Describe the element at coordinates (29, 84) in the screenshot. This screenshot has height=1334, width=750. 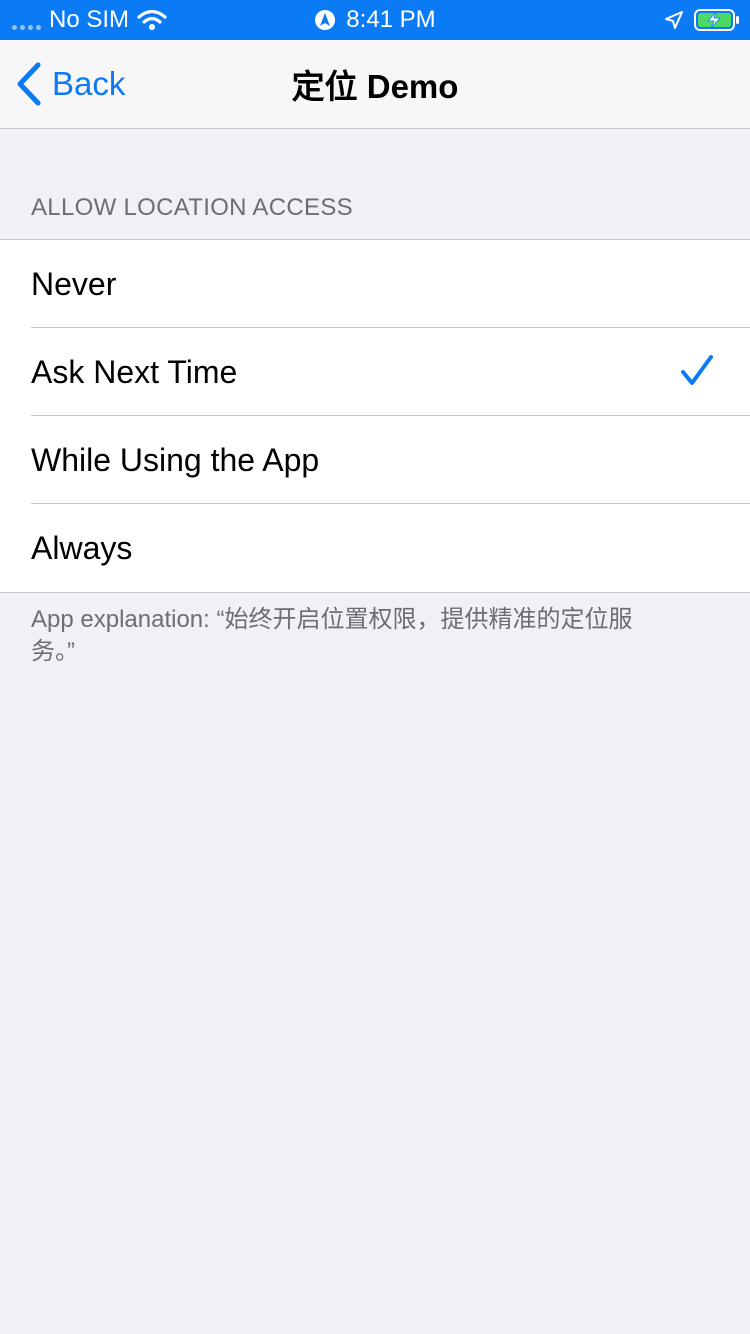
I see `chevron-left-icon` at that location.